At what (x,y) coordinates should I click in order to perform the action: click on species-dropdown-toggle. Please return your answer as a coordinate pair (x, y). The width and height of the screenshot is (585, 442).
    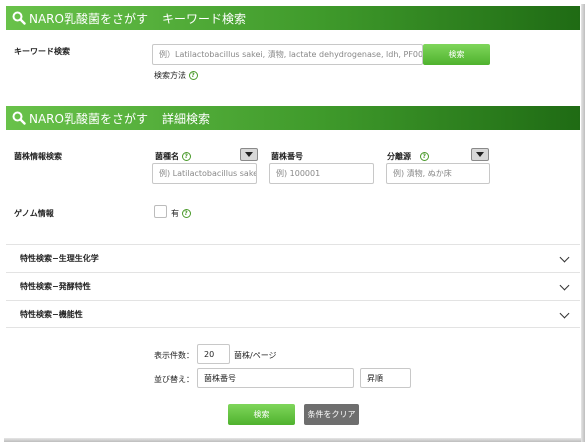
    Looking at the image, I should click on (249, 154).